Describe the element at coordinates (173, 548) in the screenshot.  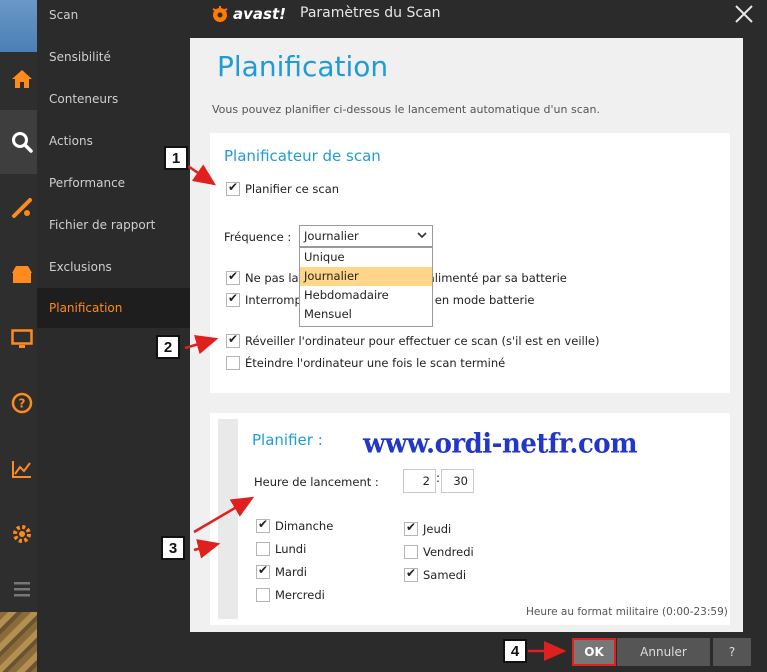
I see `callout-3: 3` at that location.